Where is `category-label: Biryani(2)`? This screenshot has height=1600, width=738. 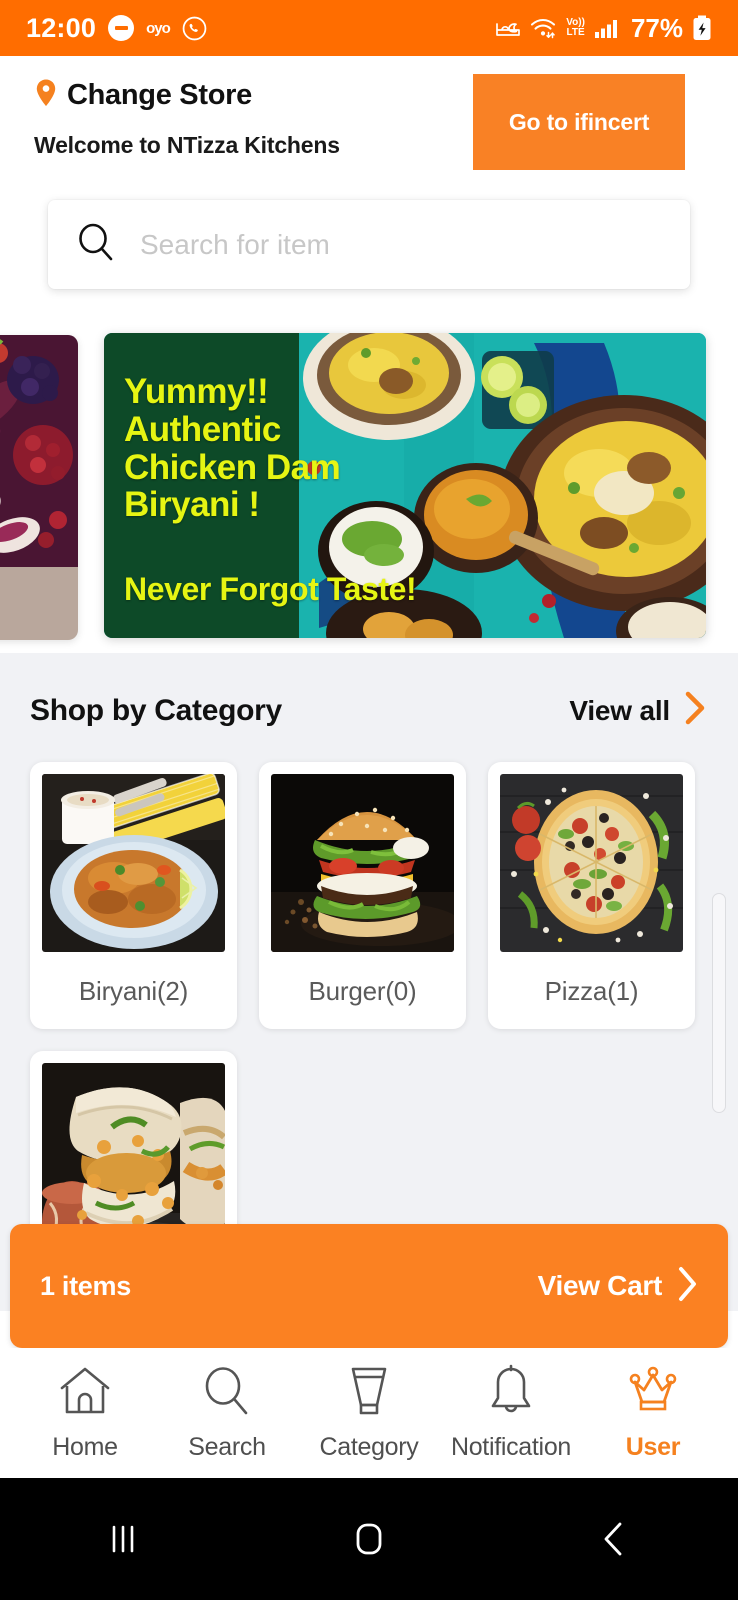
category-label: Biryani(2) is located at coordinates (133, 991).